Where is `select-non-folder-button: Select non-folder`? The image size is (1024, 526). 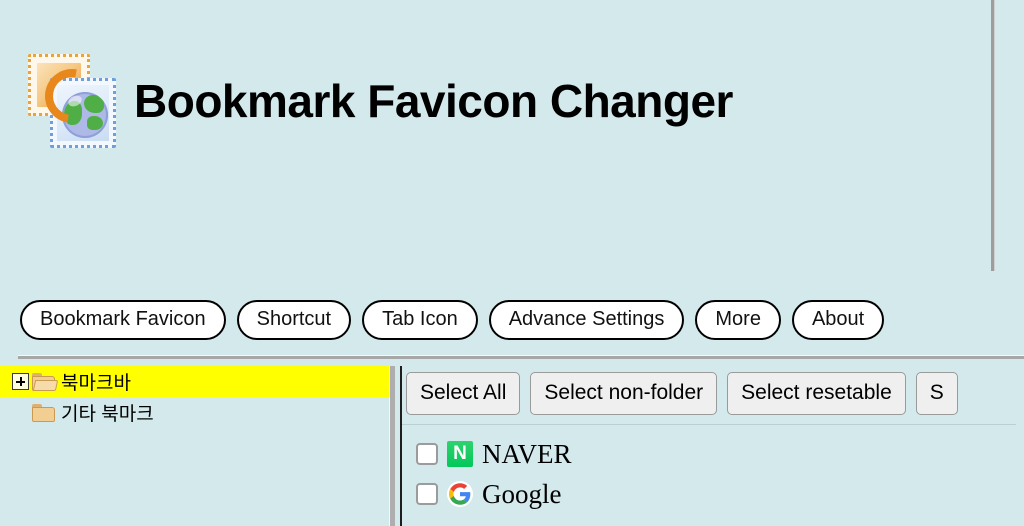 select-non-folder-button: Select non-folder is located at coordinates (624, 393).